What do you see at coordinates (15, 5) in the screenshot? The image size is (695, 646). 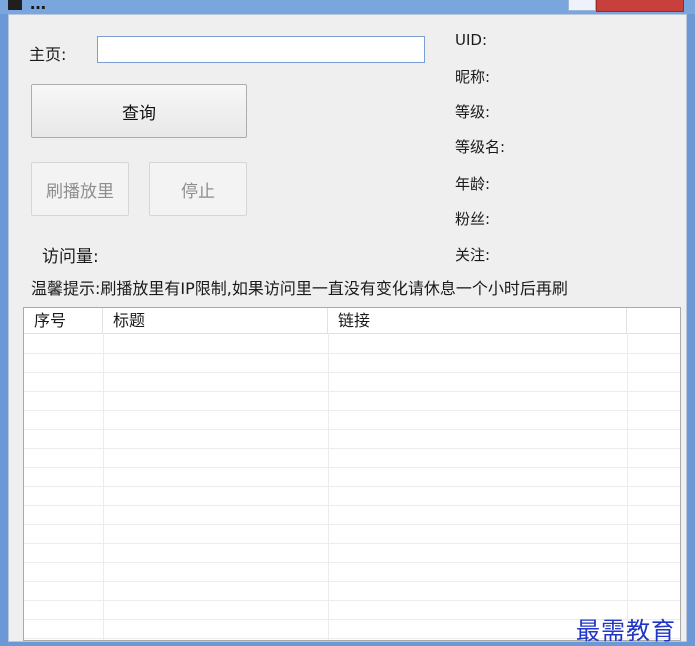 I see `app-icon` at bounding box center [15, 5].